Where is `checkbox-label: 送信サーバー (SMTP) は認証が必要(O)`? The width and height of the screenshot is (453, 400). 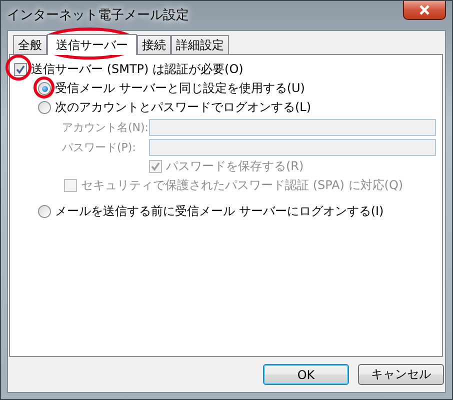 checkbox-label: 送信サーバー (SMTP) は認証が必要(O) is located at coordinates (137, 69).